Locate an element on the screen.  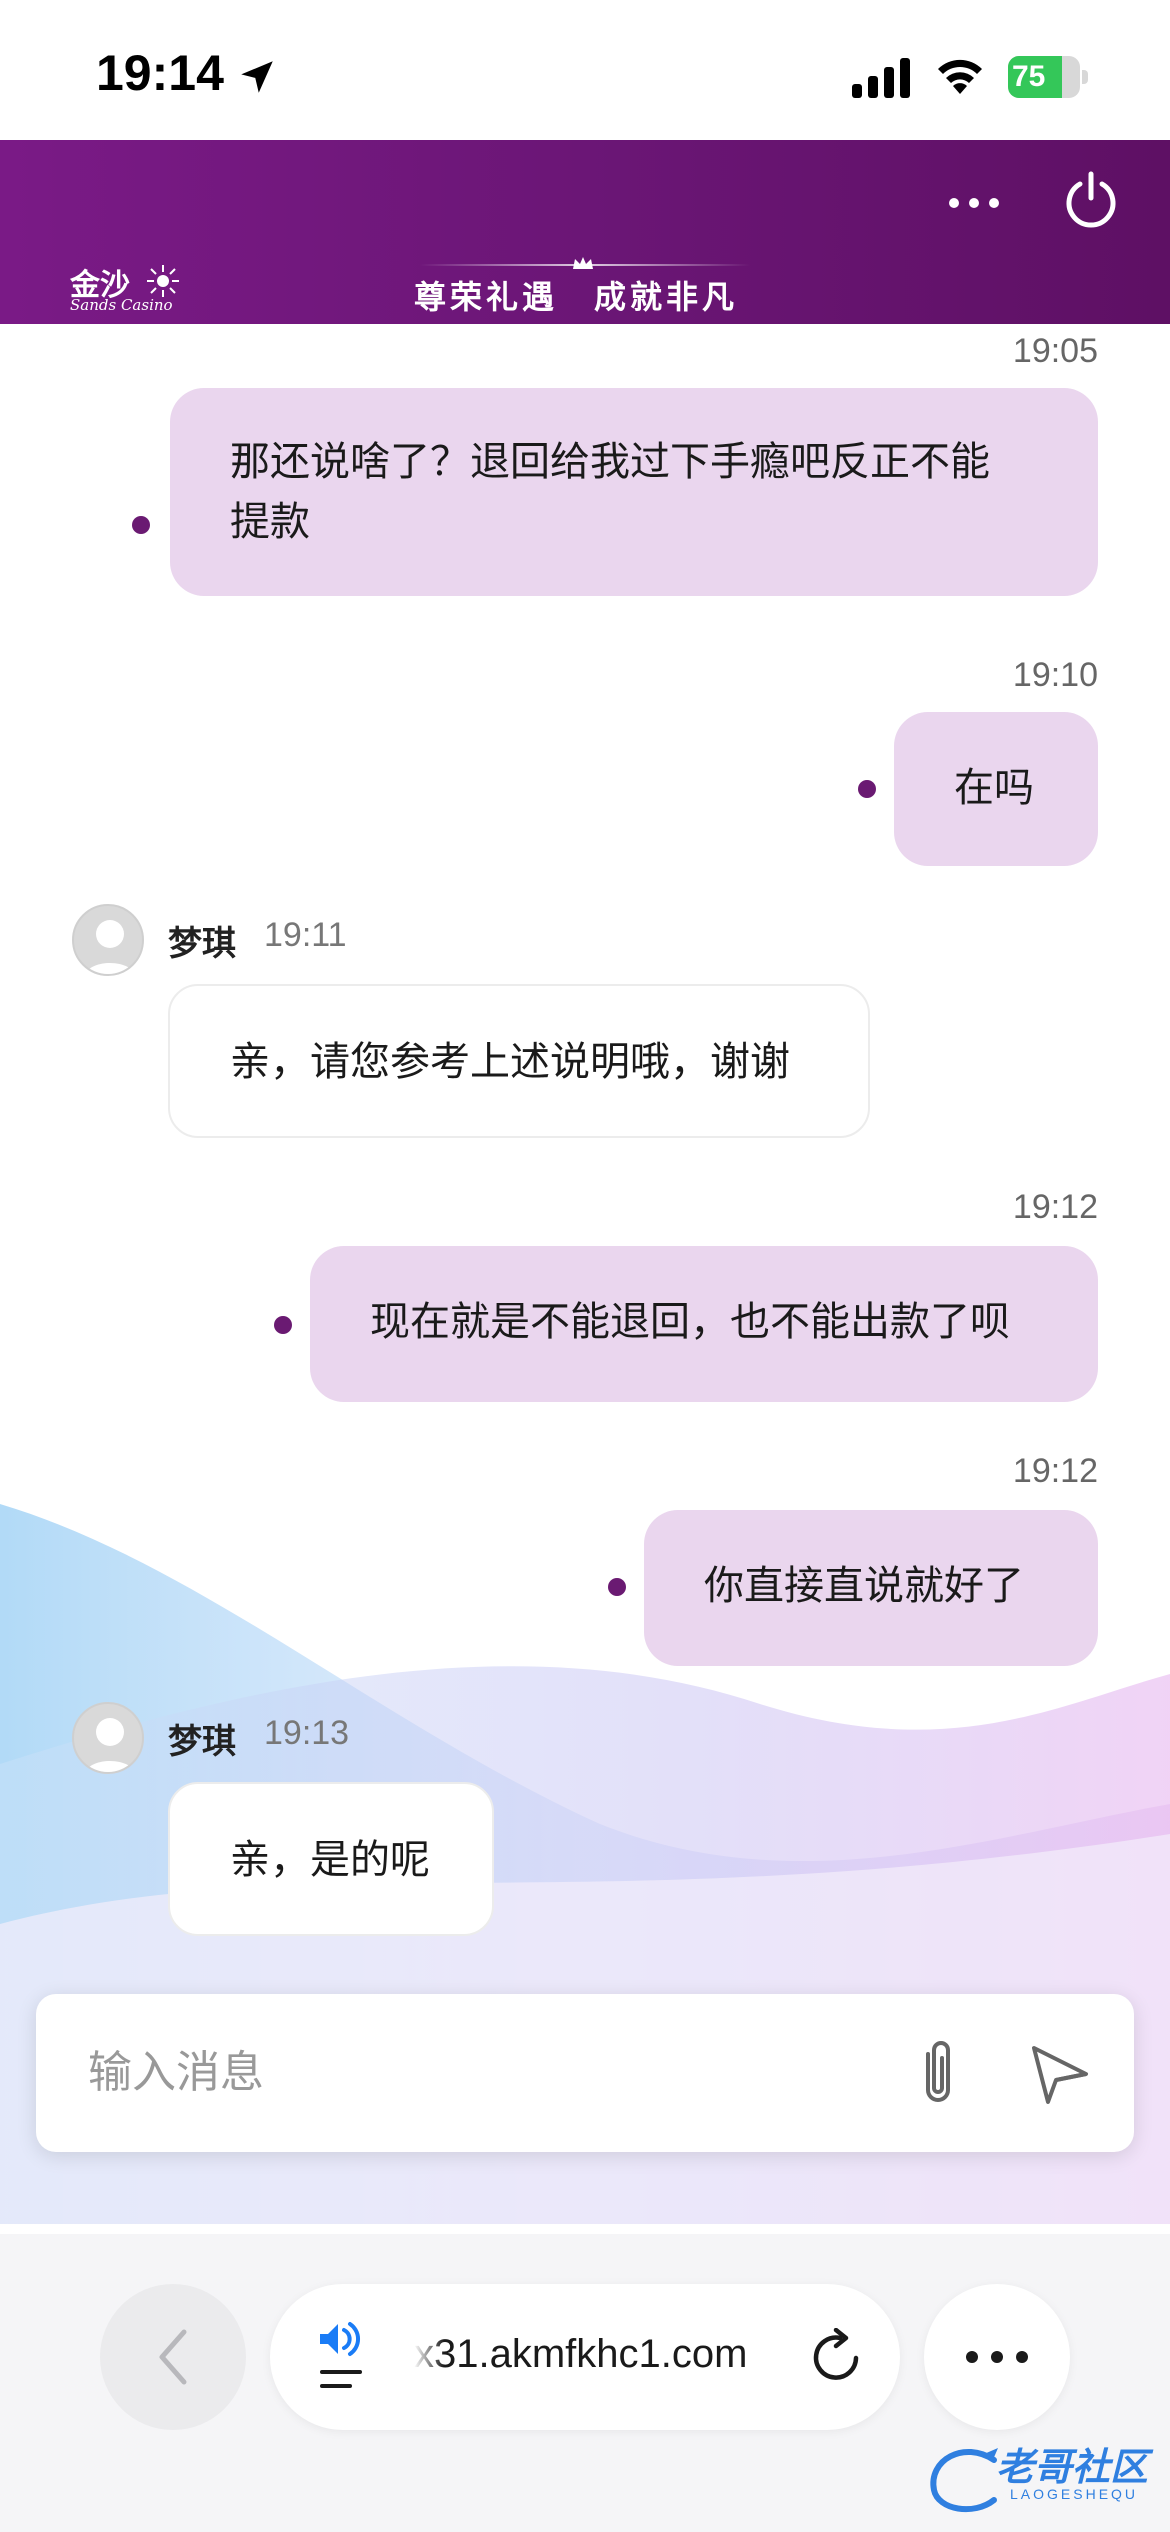
chevron-left-icon is located at coordinates (173, 2357).